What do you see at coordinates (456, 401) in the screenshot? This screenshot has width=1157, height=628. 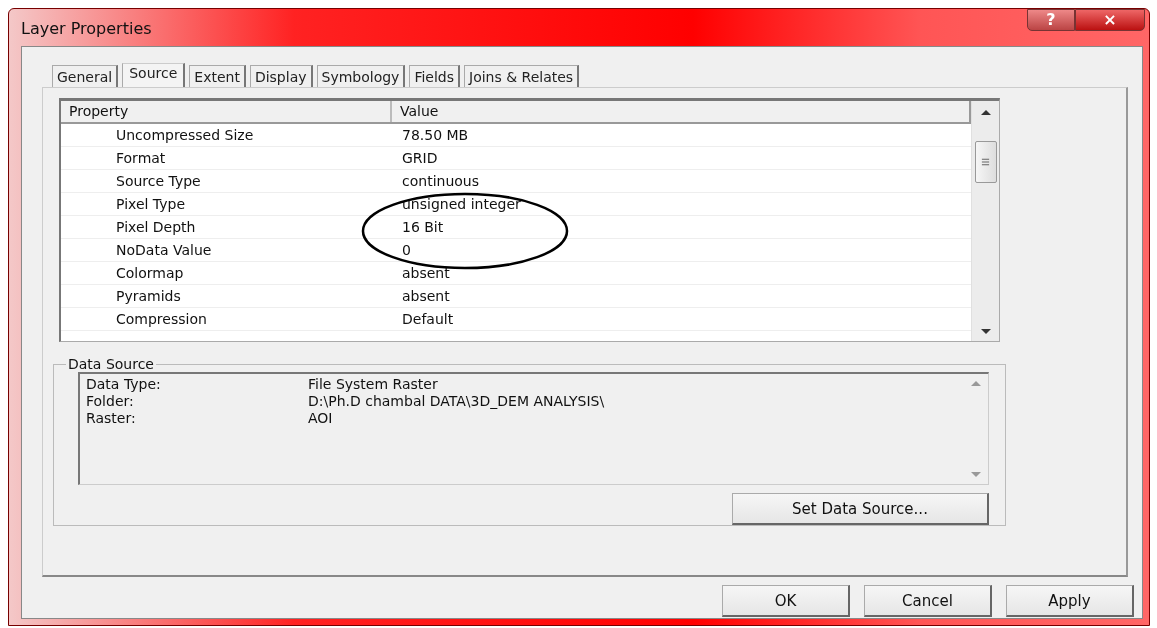 I see `info-value: D:\Ph.D chambal DATA\3D_DEM ANALYSIS\` at bounding box center [456, 401].